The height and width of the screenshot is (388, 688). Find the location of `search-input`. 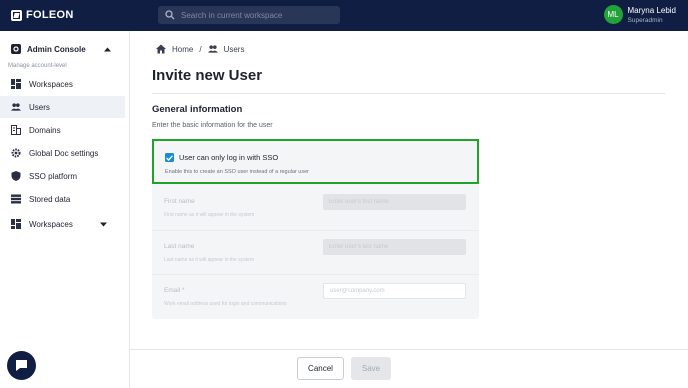

search-input is located at coordinates (256, 15).